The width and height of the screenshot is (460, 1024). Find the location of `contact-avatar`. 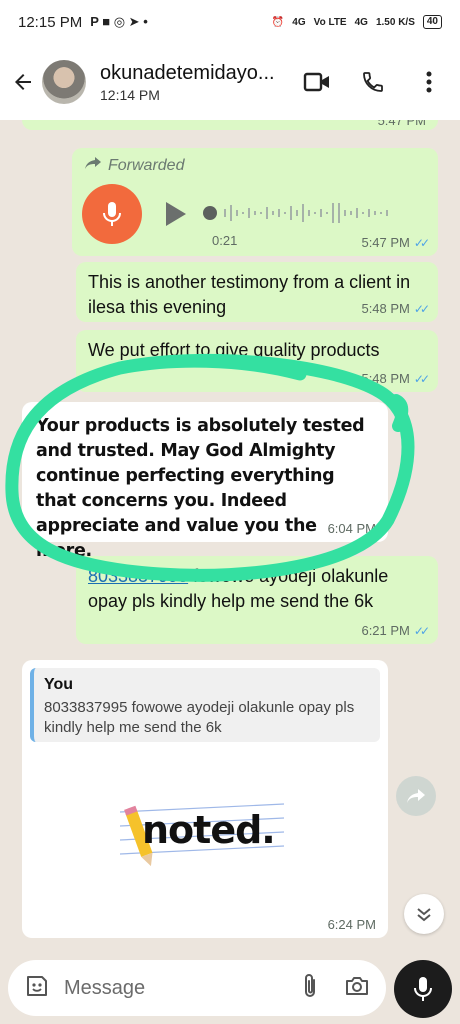

contact-avatar is located at coordinates (64, 82).